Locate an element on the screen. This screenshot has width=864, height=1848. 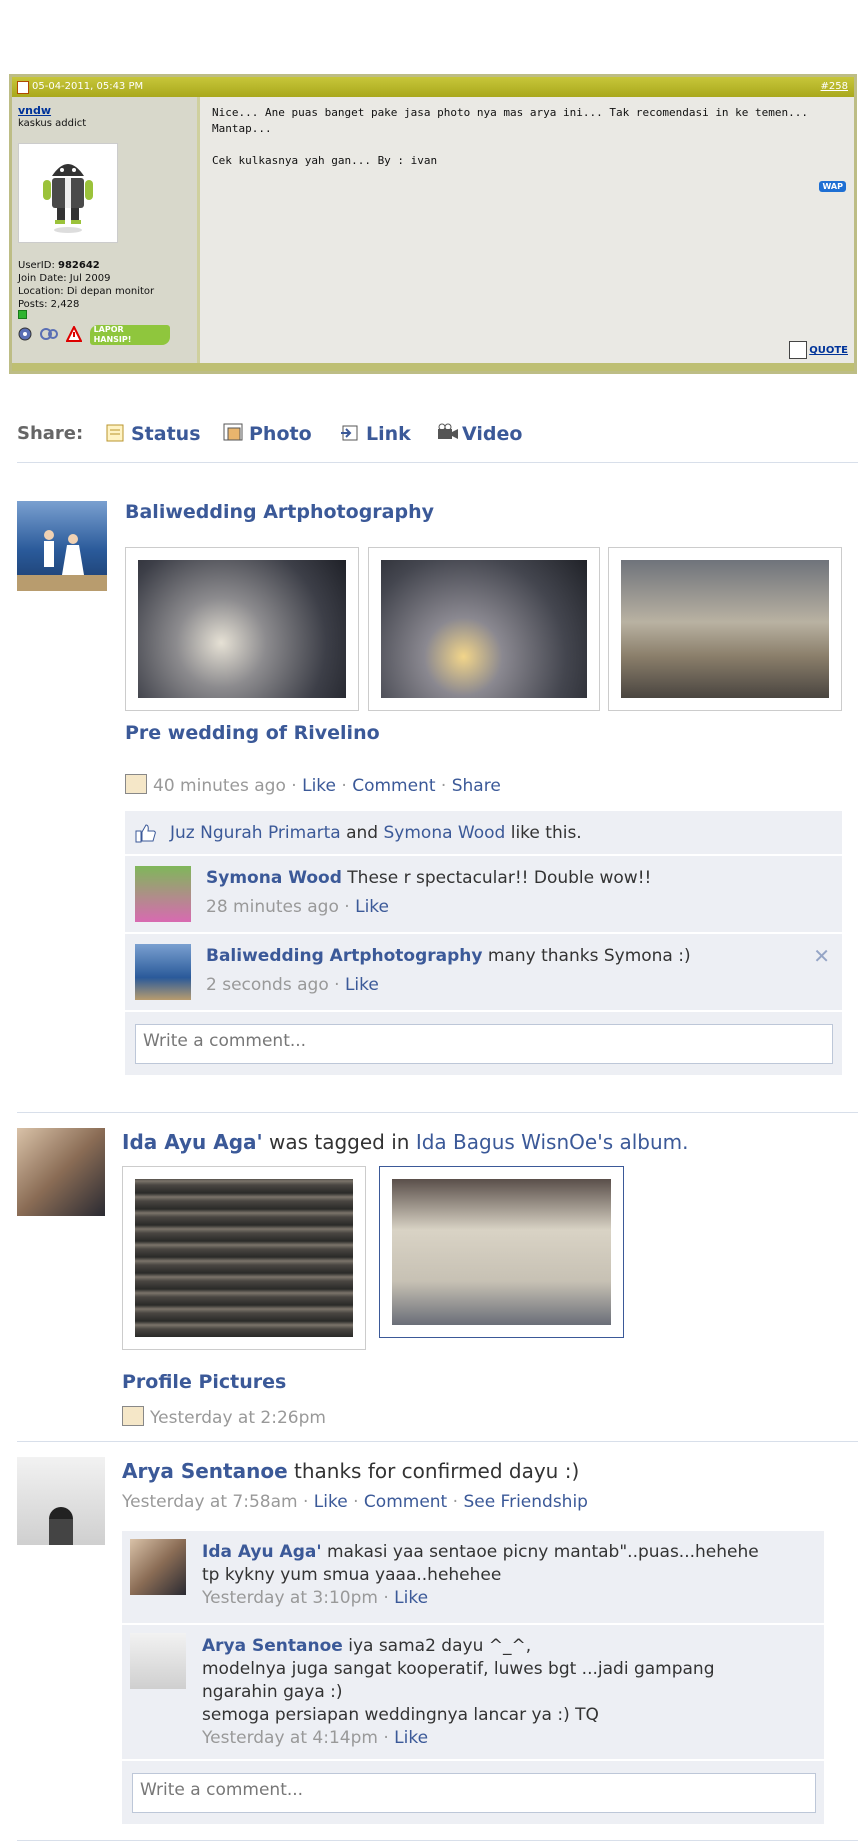
user-id-label: UserID: is located at coordinates (36, 265).